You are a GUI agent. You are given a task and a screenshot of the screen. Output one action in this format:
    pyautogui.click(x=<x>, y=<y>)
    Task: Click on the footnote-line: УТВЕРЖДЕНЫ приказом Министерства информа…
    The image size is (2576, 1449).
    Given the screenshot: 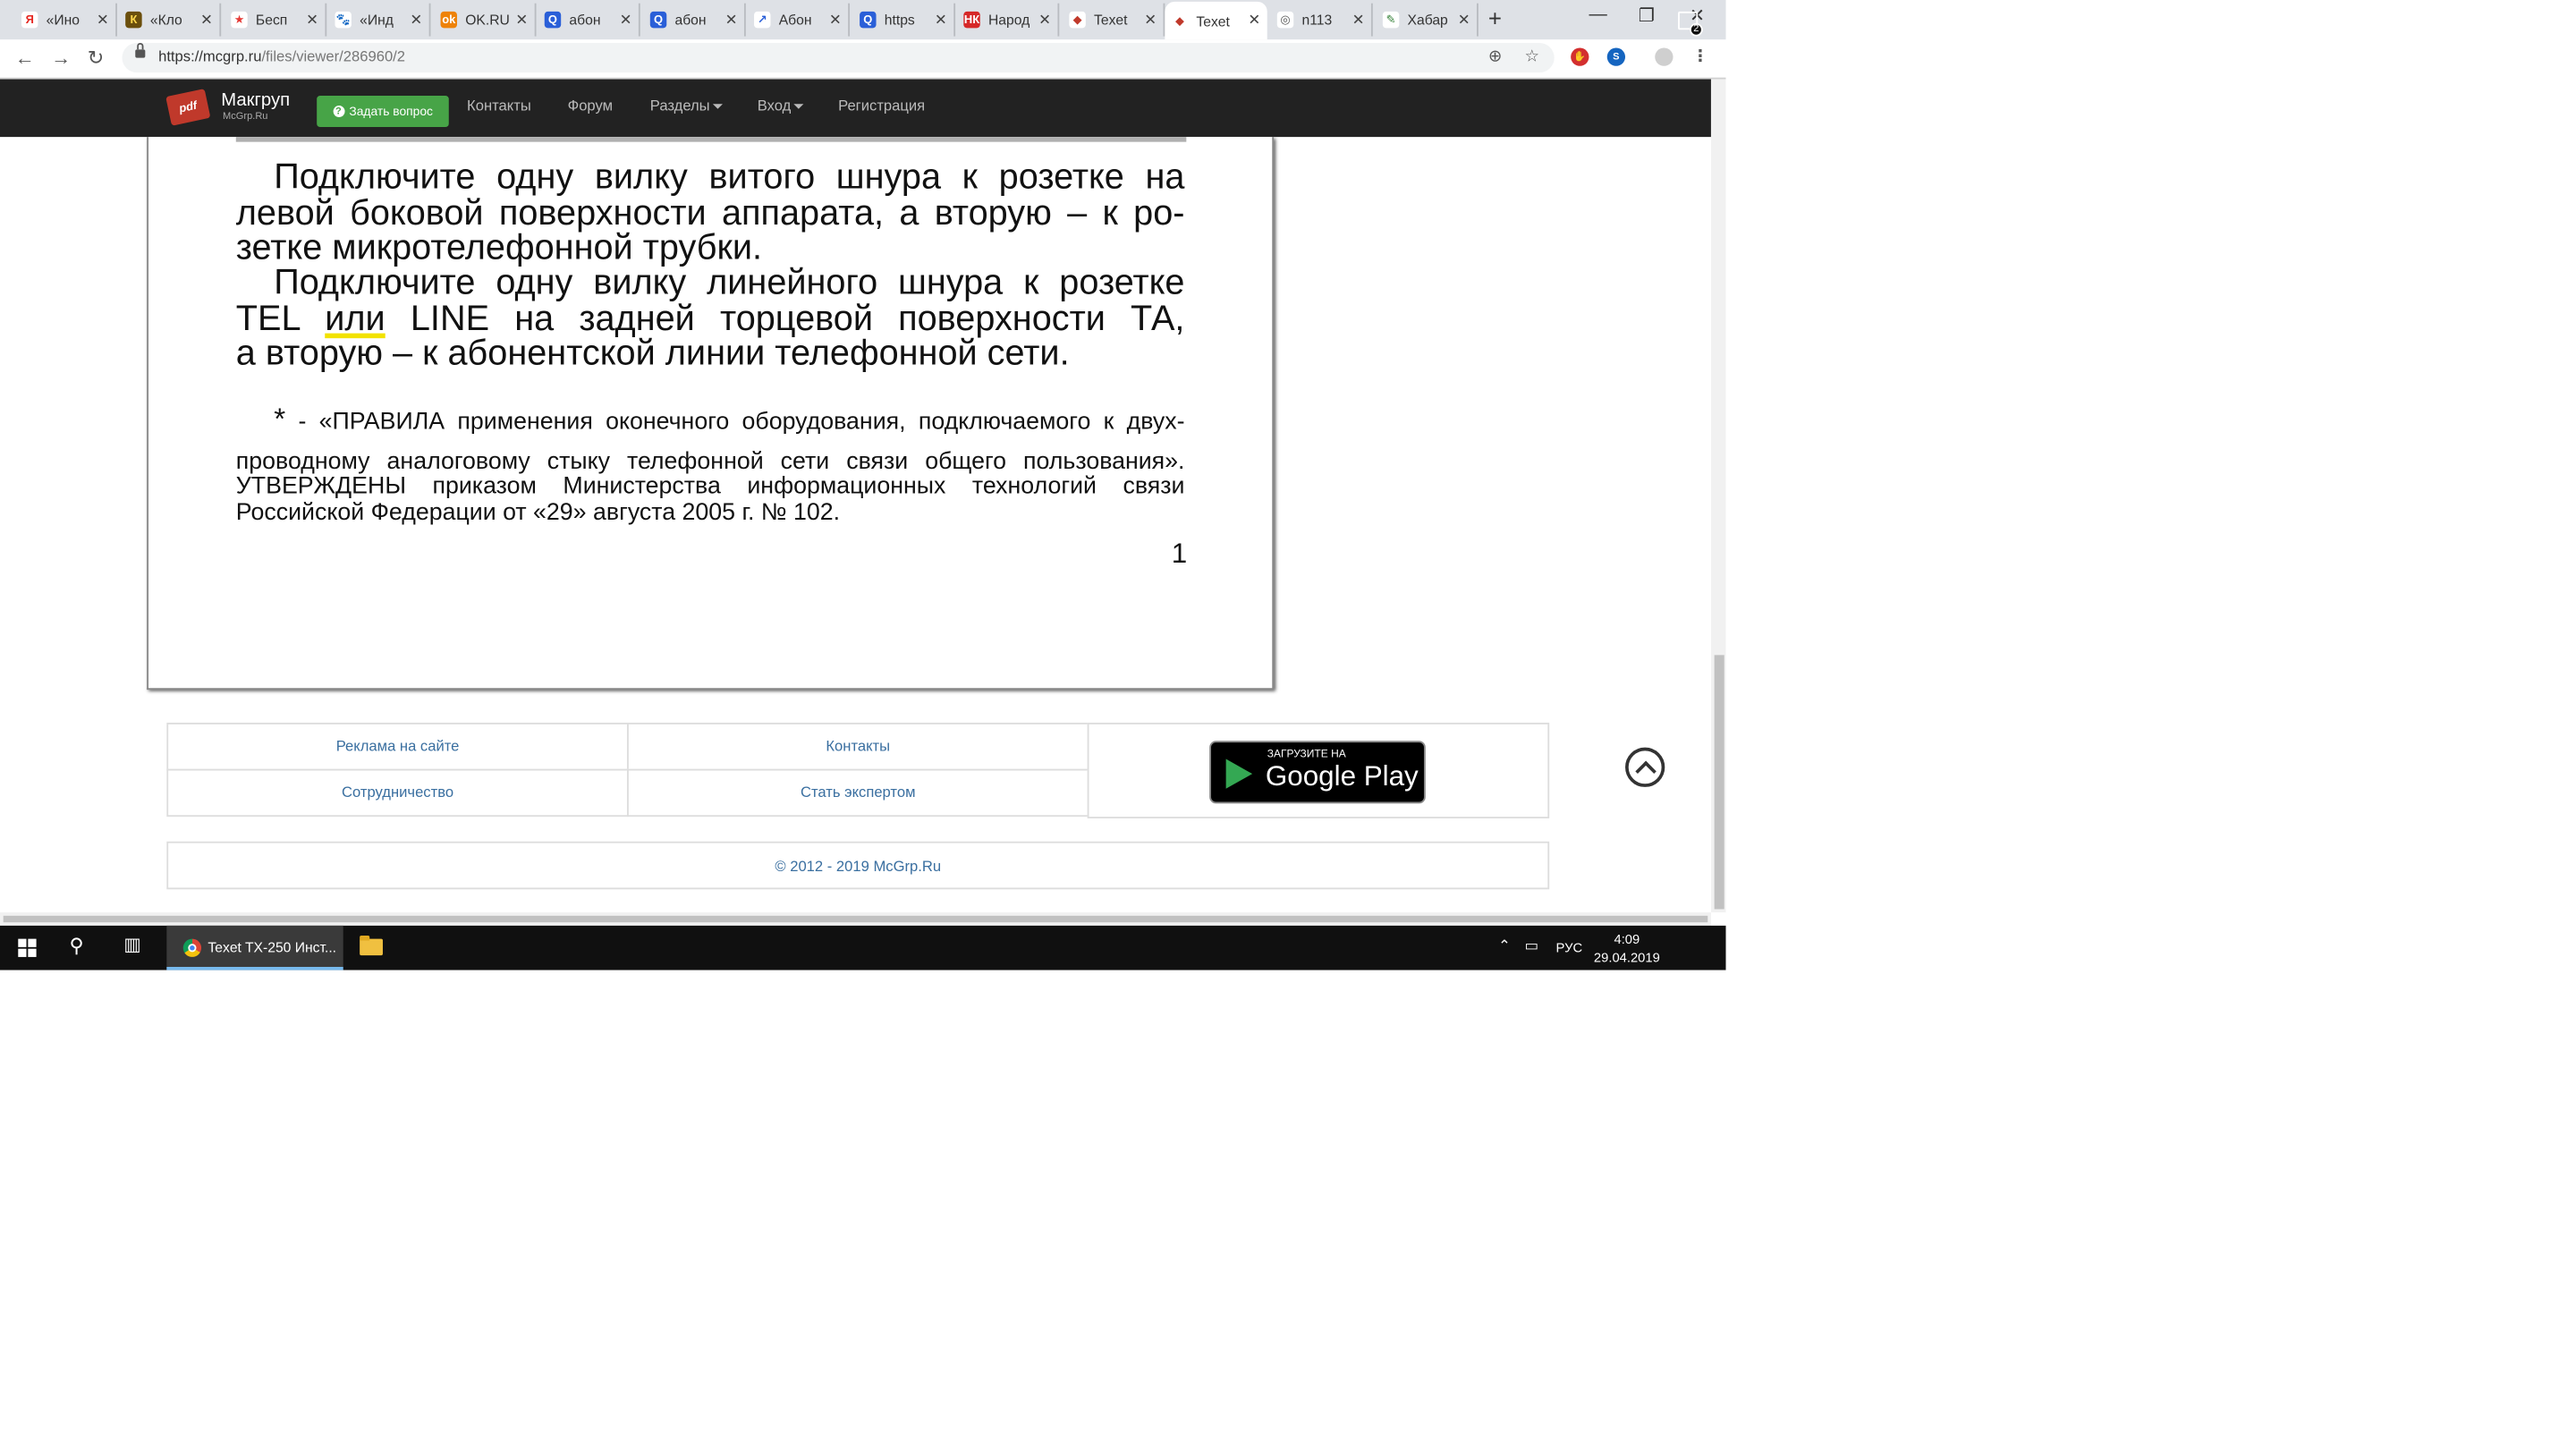 What is the action you would take?
    pyautogui.click(x=710, y=486)
    